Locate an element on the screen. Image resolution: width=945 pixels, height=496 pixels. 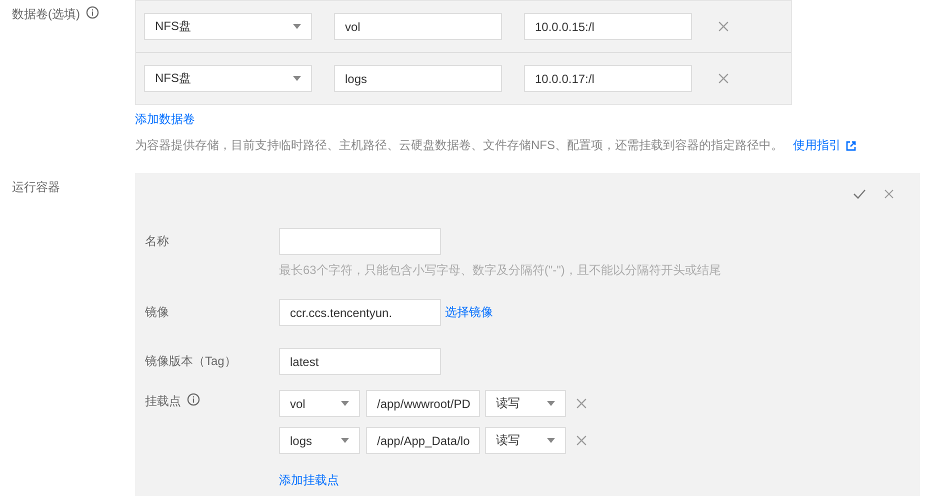
volume-path-field: 10.0.0.15:/l is located at coordinates (608, 26).